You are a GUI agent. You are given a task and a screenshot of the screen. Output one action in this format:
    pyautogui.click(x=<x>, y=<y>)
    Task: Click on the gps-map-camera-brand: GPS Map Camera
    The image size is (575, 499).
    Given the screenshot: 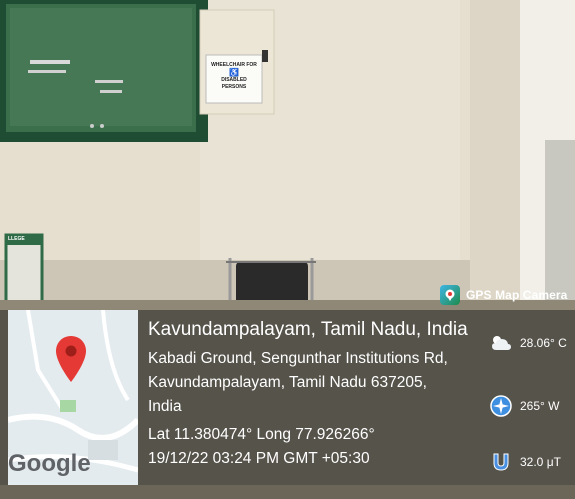 What is the action you would take?
    pyautogui.click(x=503, y=295)
    